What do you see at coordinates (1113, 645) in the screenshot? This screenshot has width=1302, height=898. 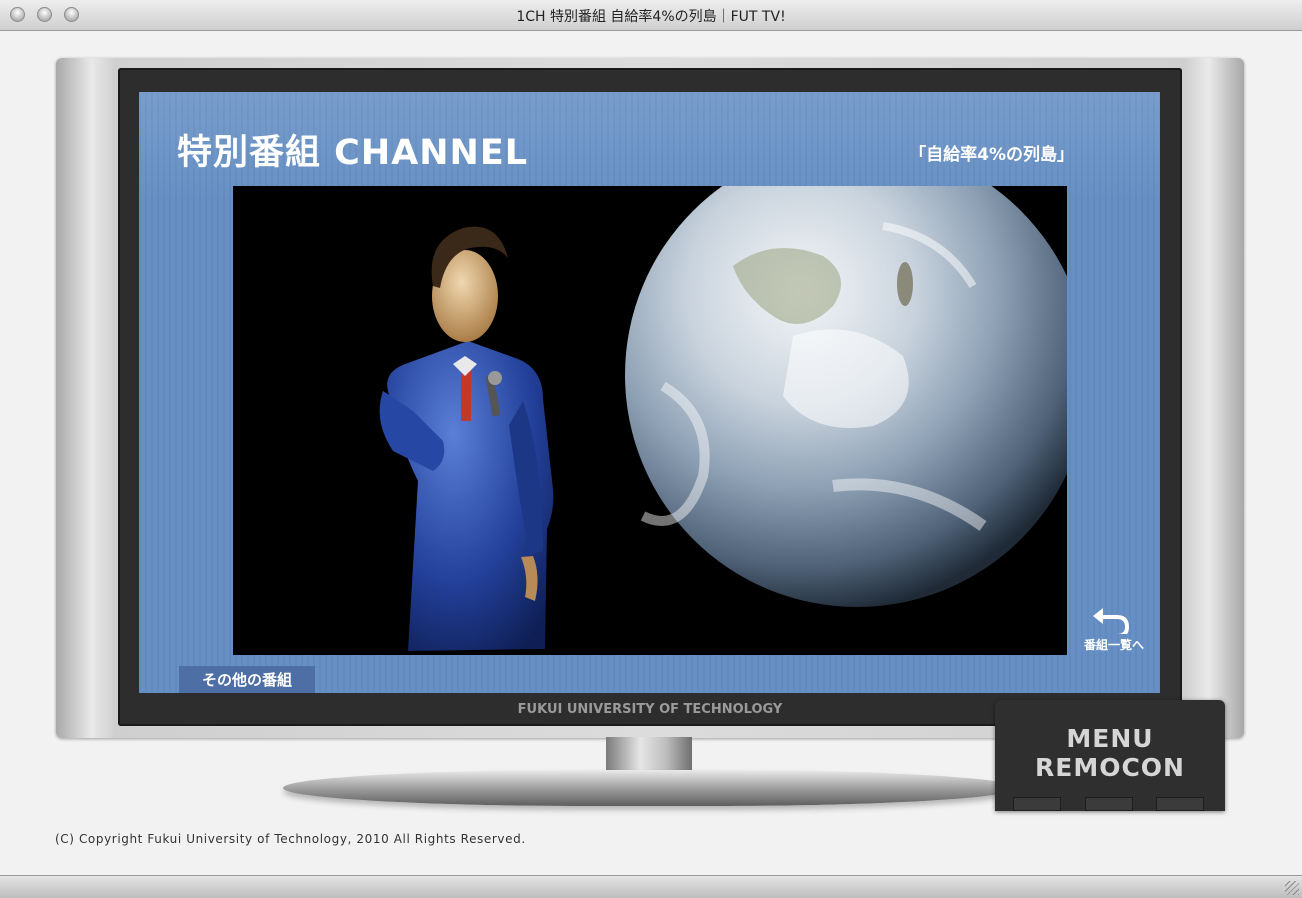 I see `back-to-list-label: 番組一覧へ` at bounding box center [1113, 645].